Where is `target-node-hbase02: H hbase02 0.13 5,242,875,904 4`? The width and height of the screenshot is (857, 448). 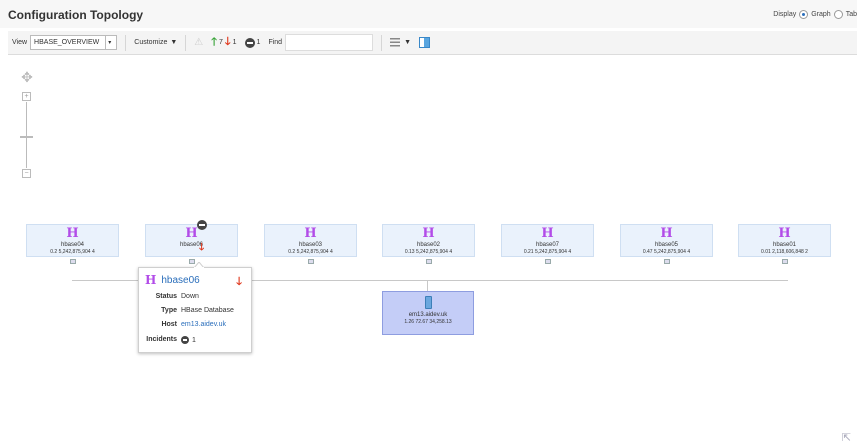 target-node-hbase02: H hbase02 0.13 5,242,875,904 4 is located at coordinates (428, 244).